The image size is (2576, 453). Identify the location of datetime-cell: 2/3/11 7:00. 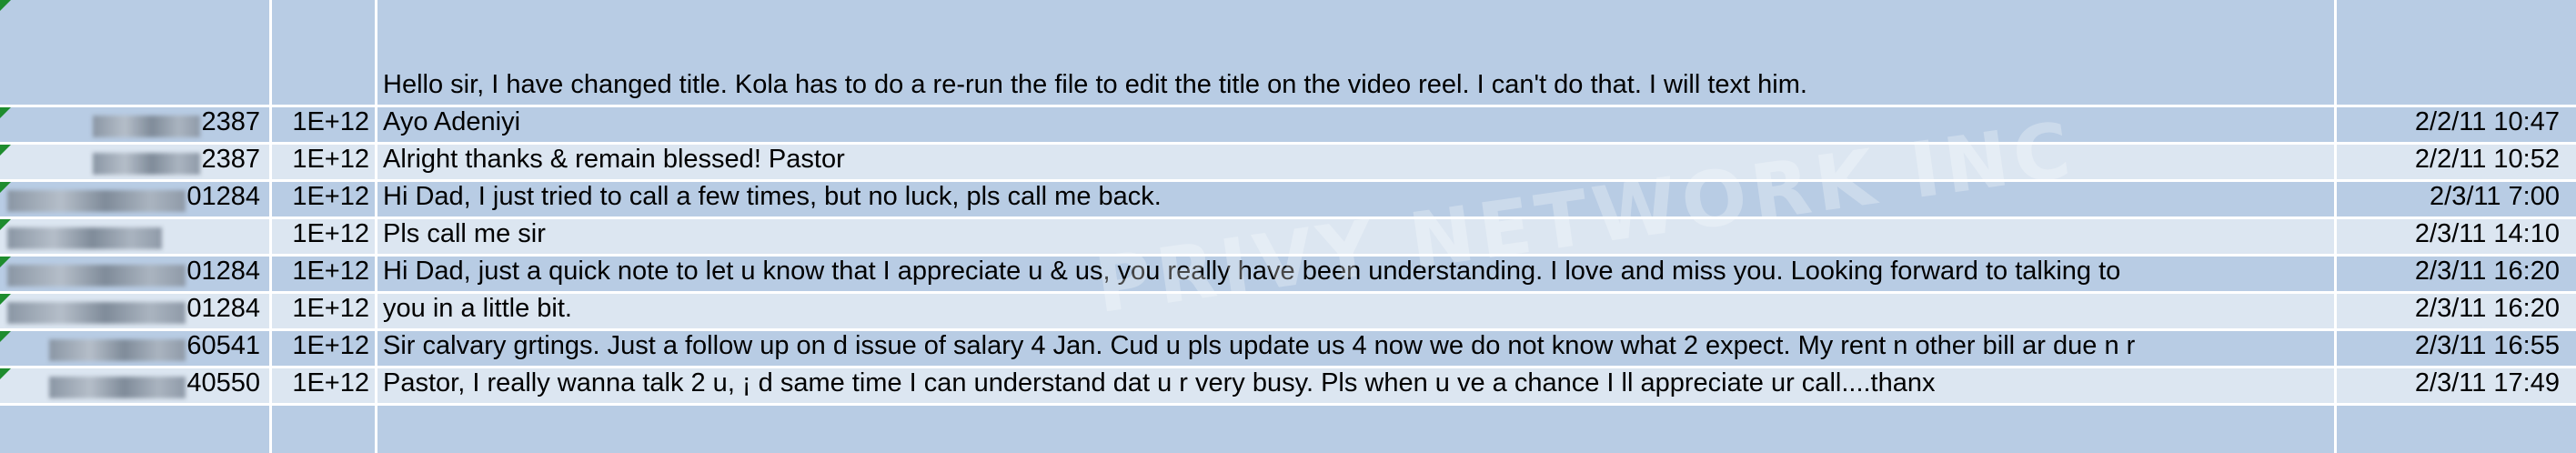
(2456, 199).